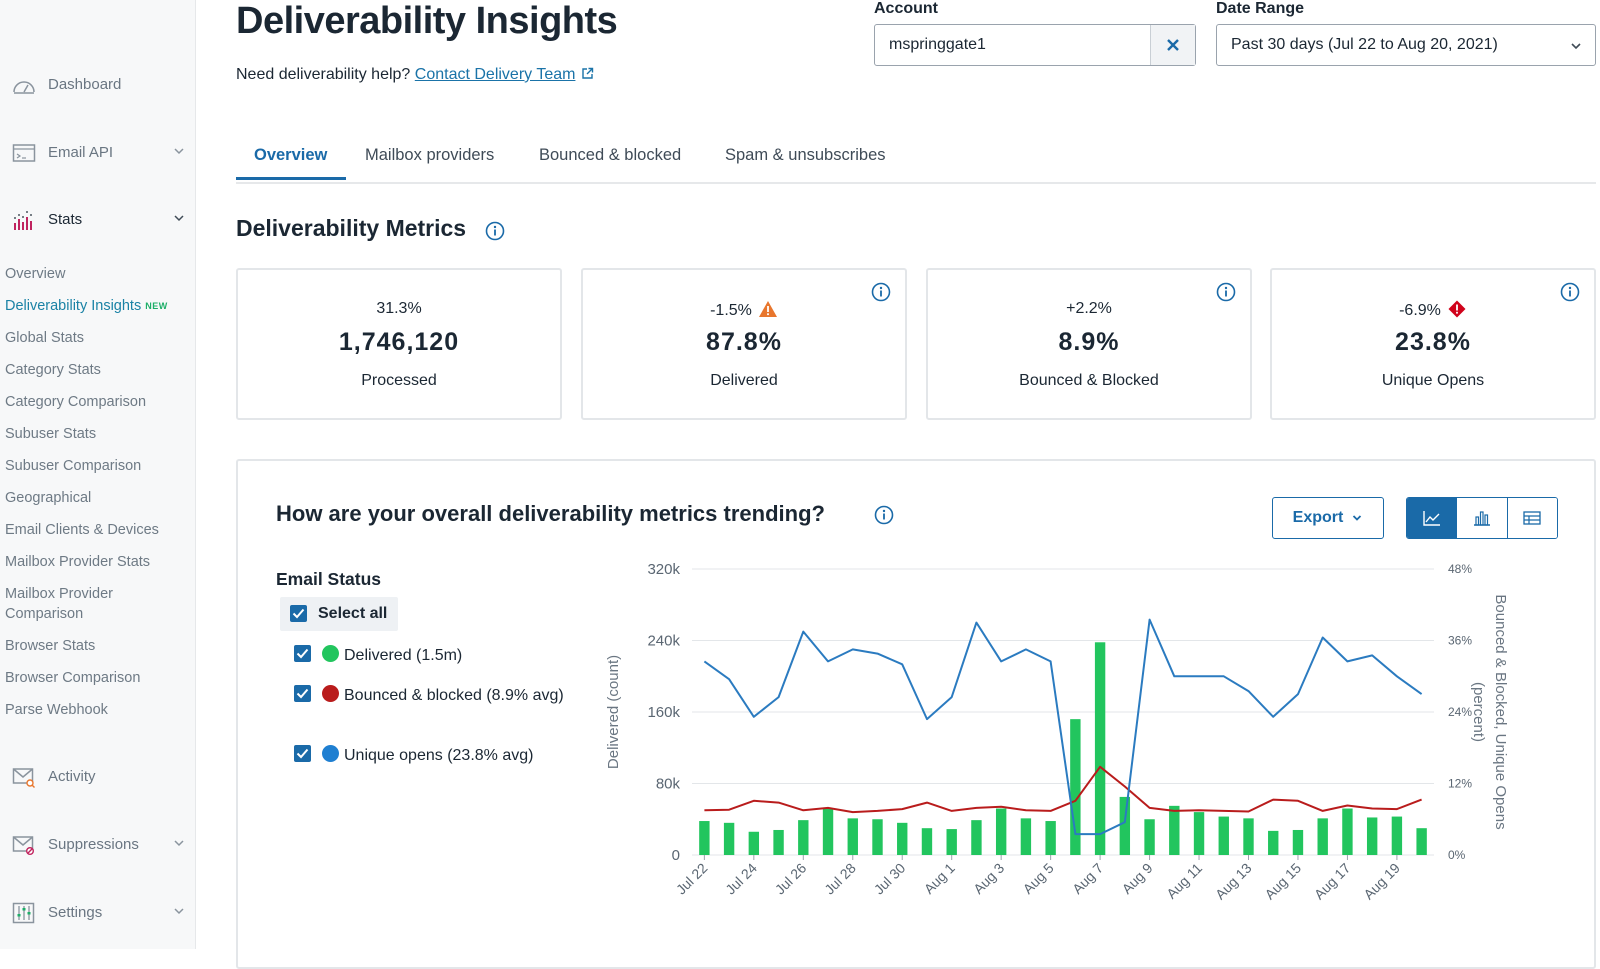 This screenshot has width=1600, height=969. What do you see at coordinates (399, 308) in the screenshot?
I see `metric-delta: 31.3%` at bounding box center [399, 308].